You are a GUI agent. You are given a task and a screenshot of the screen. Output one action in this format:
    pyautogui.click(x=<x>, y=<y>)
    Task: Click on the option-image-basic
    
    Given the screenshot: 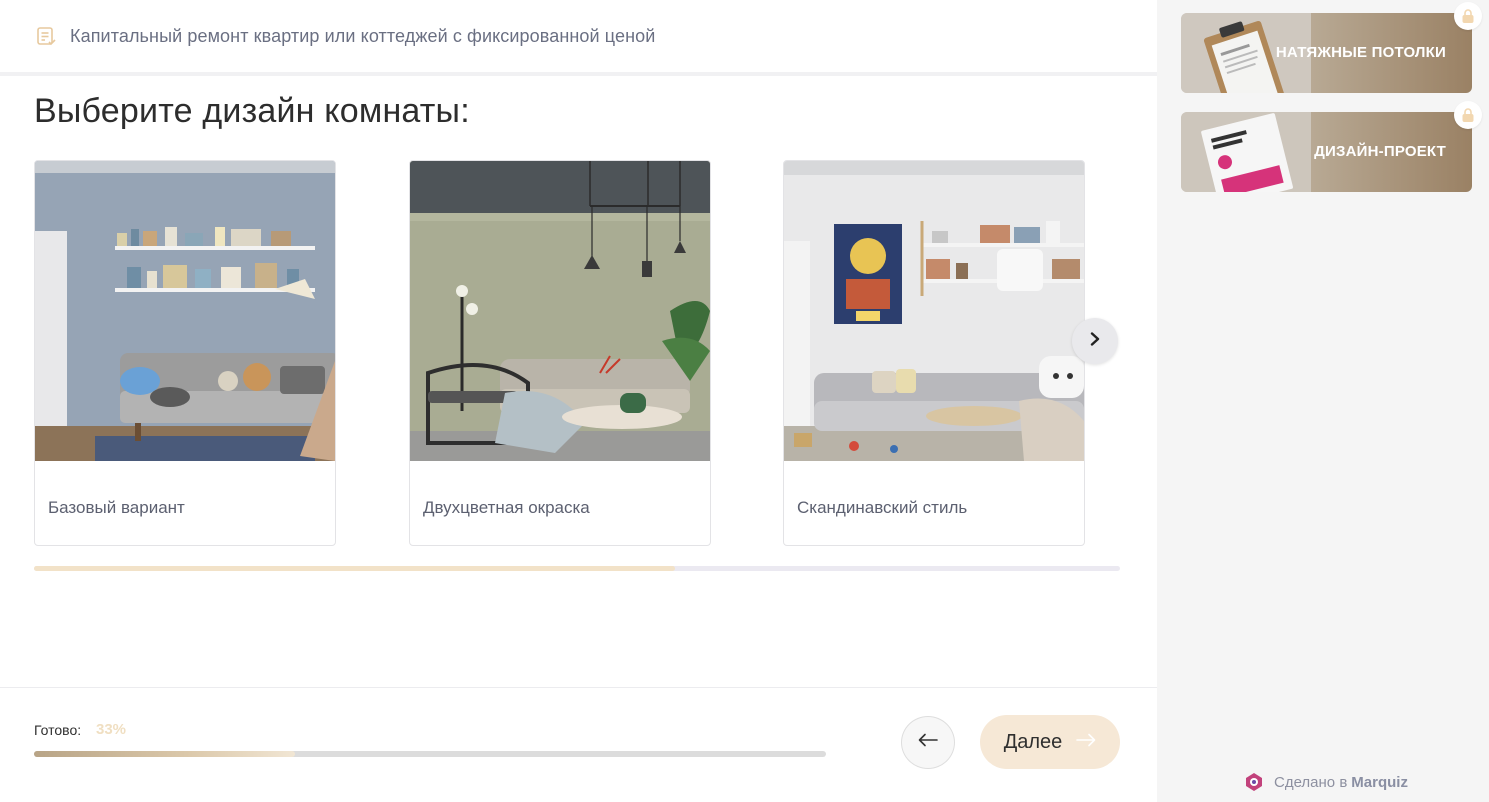 What is the action you would take?
    pyautogui.click(x=185, y=311)
    